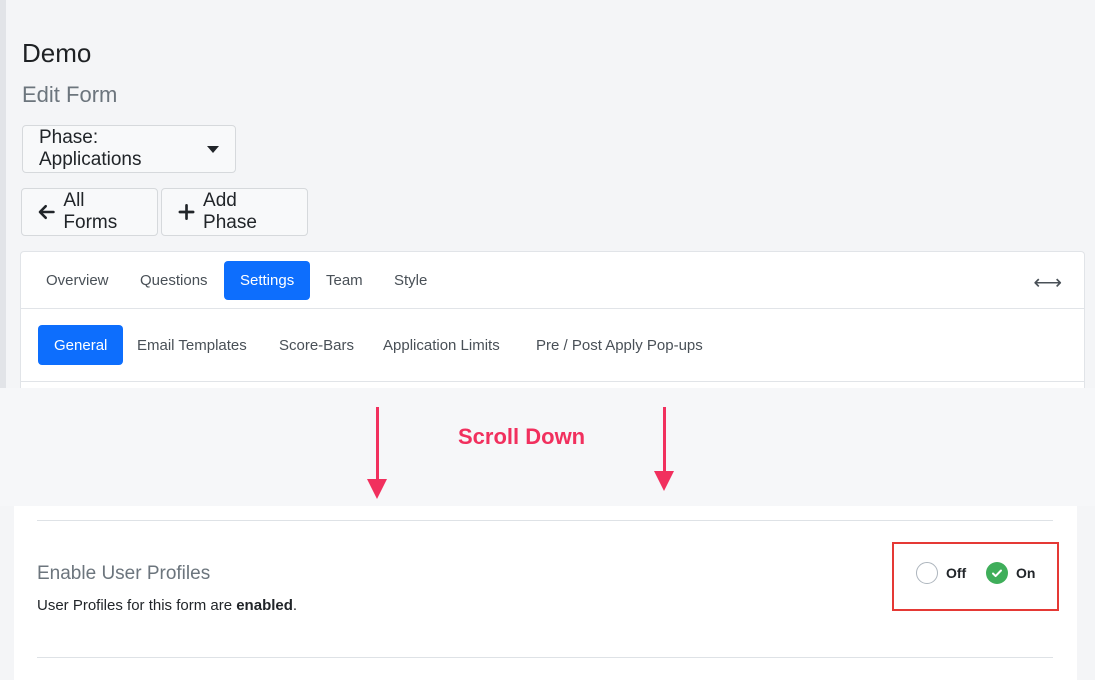 This screenshot has height=680, width=1095. What do you see at coordinates (174, 280) in the screenshot?
I see `tab-questions: Questions` at bounding box center [174, 280].